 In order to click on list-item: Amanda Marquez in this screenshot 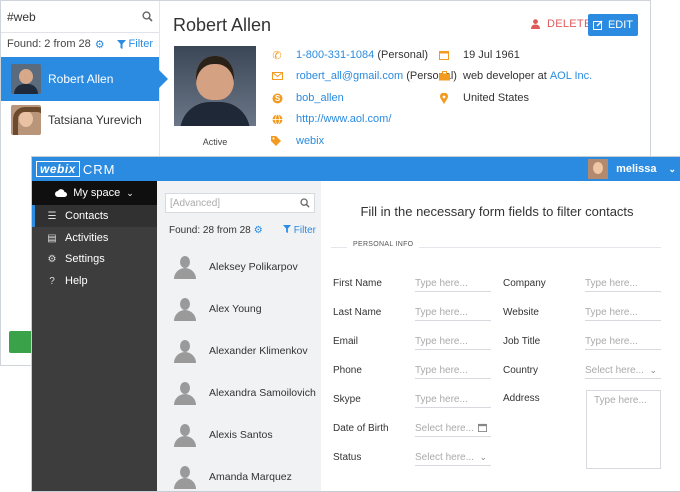, I will do `click(239, 473)`.